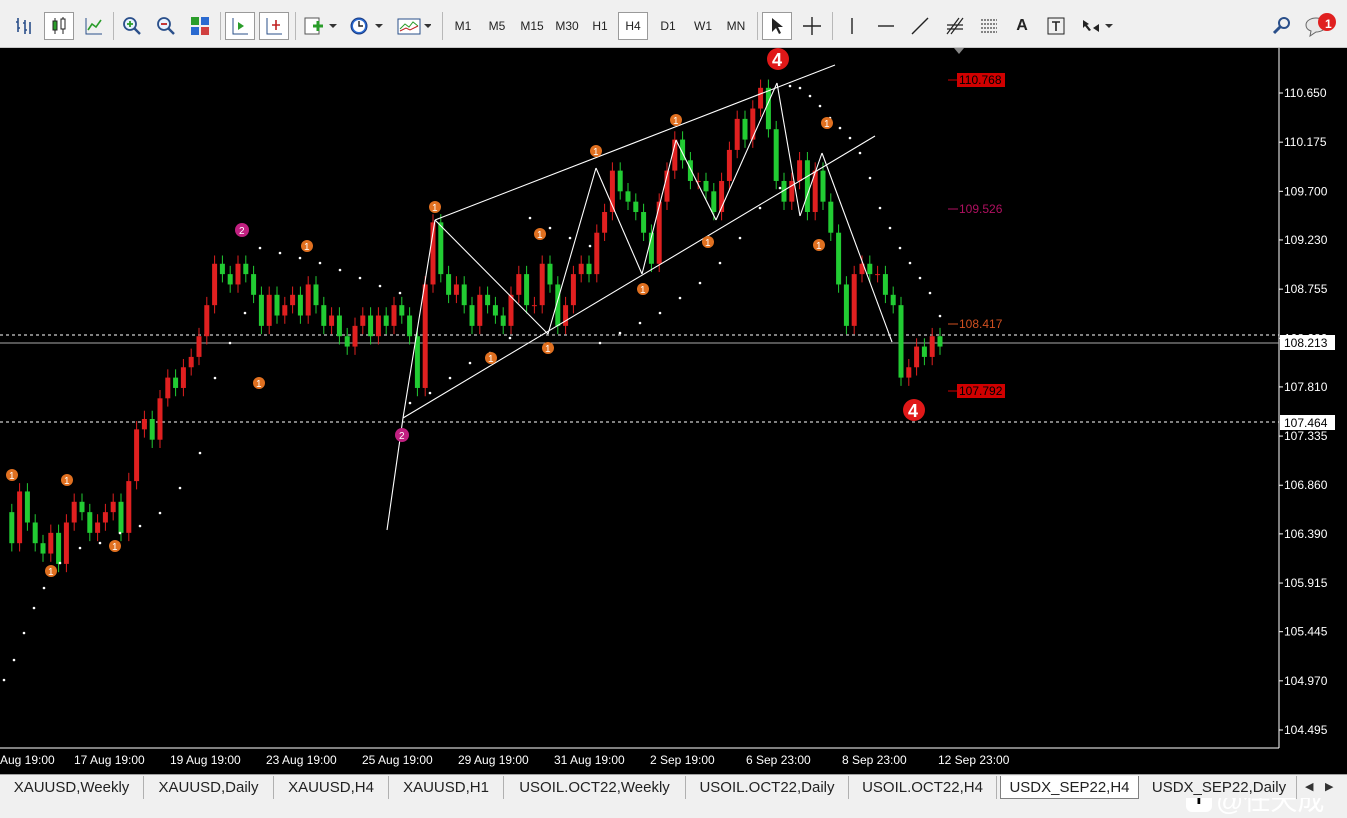  What do you see at coordinates (874, 760) in the screenshot?
I see `time-tick-label: 8 Sep 23:00` at bounding box center [874, 760].